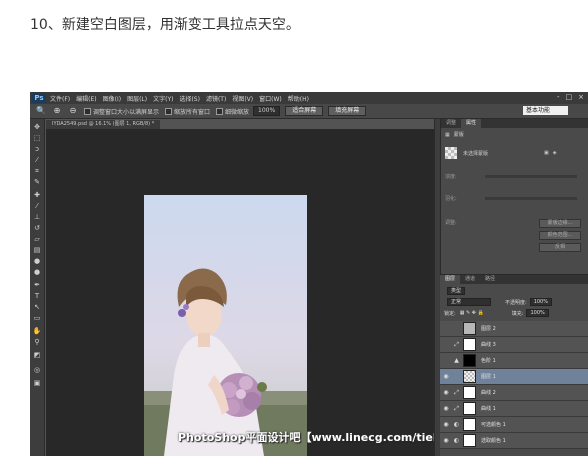 The height and width of the screenshot is (456, 588). Describe the element at coordinates (514, 377) in the screenshot. I see `layer-row-selected: ◉ 图层 1` at that location.